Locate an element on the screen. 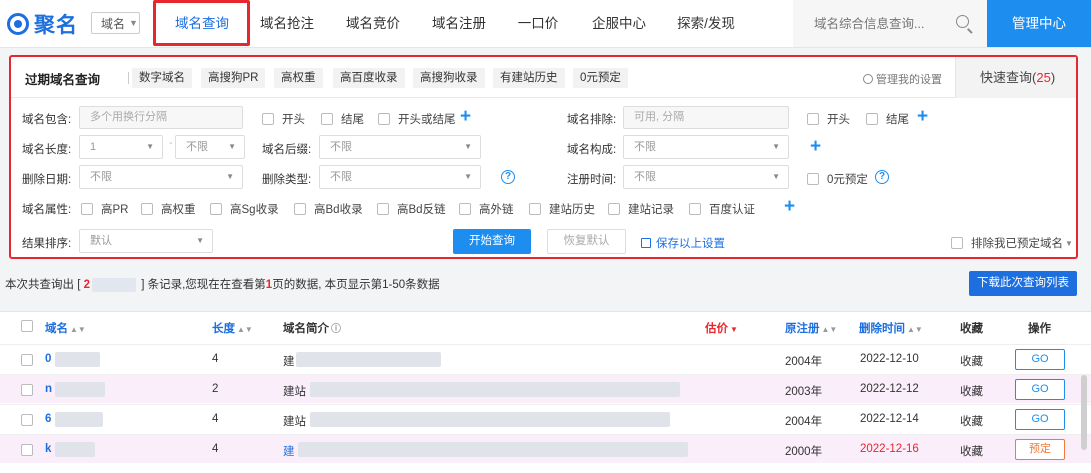 This screenshot has width=1091, height=473. exclude-input: 可用, 分隔 is located at coordinates (706, 117).